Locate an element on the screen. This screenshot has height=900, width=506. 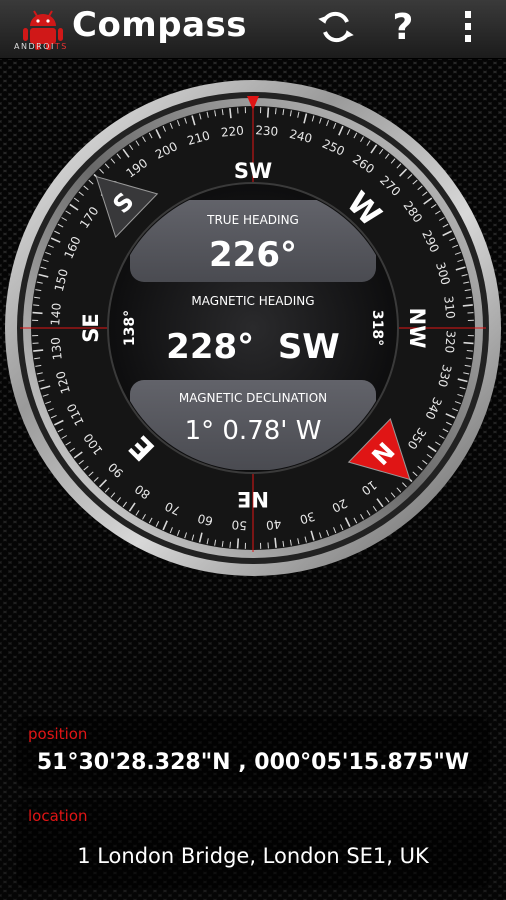
help-icon: ? is located at coordinates (403, 27).